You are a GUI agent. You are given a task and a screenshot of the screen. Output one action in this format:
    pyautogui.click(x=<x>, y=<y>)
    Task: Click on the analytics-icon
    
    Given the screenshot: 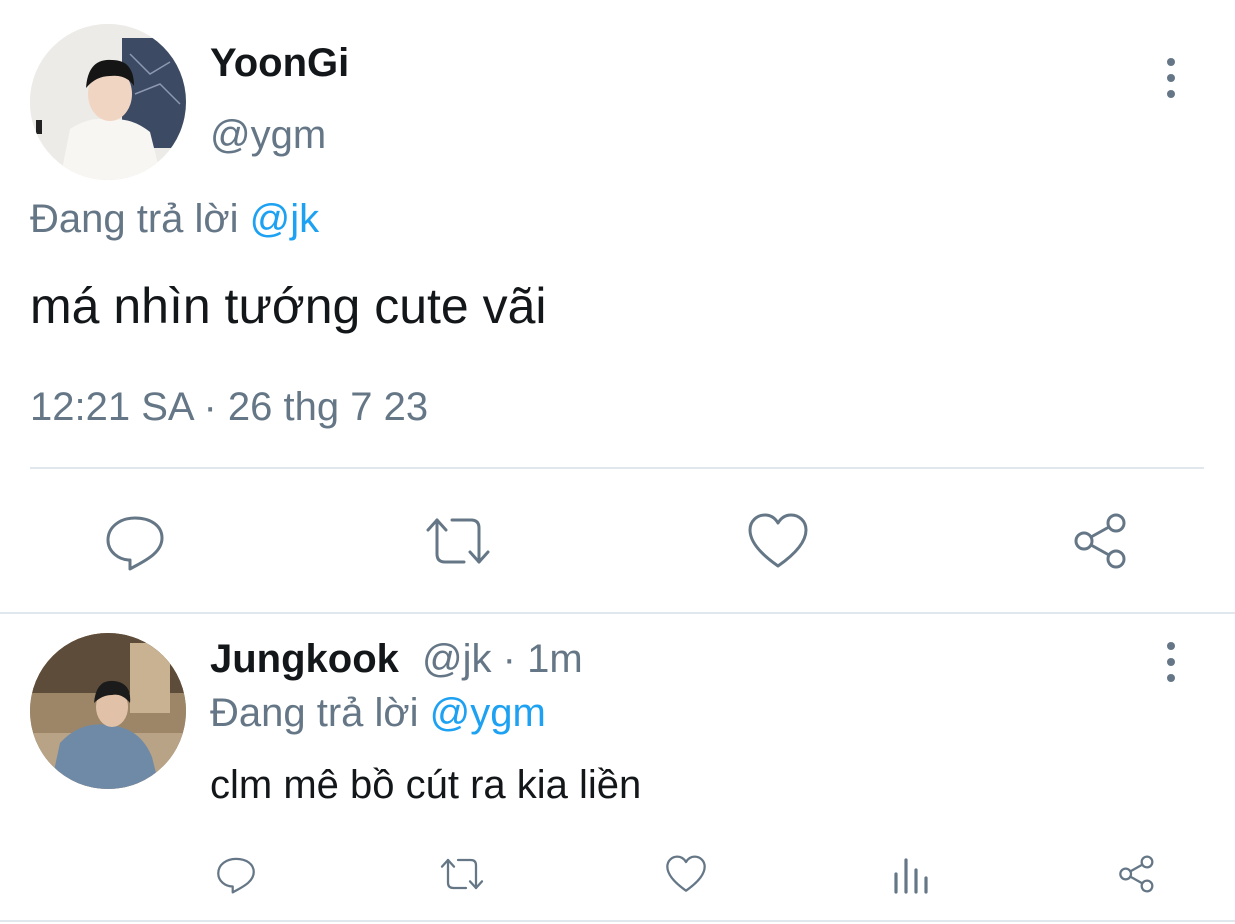 What is the action you would take?
    pyautogui.click(x=911, y=876)
    